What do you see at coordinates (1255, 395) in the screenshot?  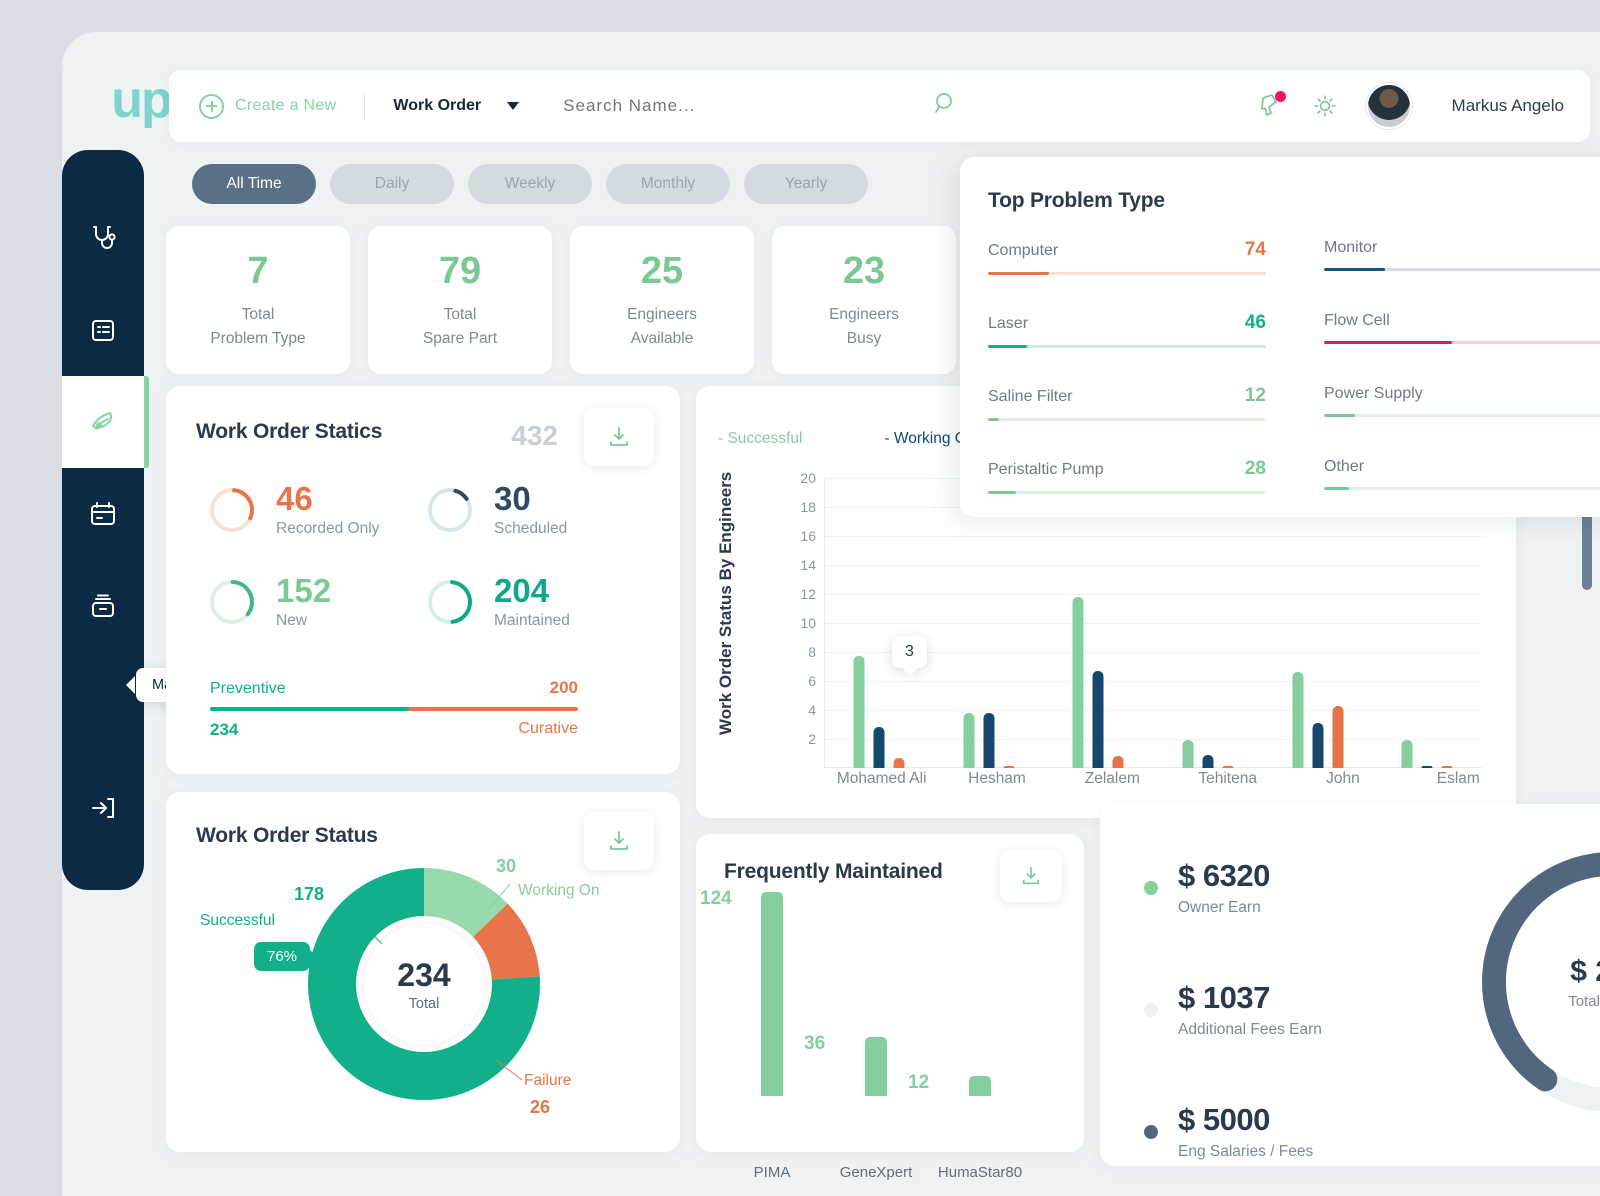 I see `problem-type-value: 12` at bounding box center [1255, 395].